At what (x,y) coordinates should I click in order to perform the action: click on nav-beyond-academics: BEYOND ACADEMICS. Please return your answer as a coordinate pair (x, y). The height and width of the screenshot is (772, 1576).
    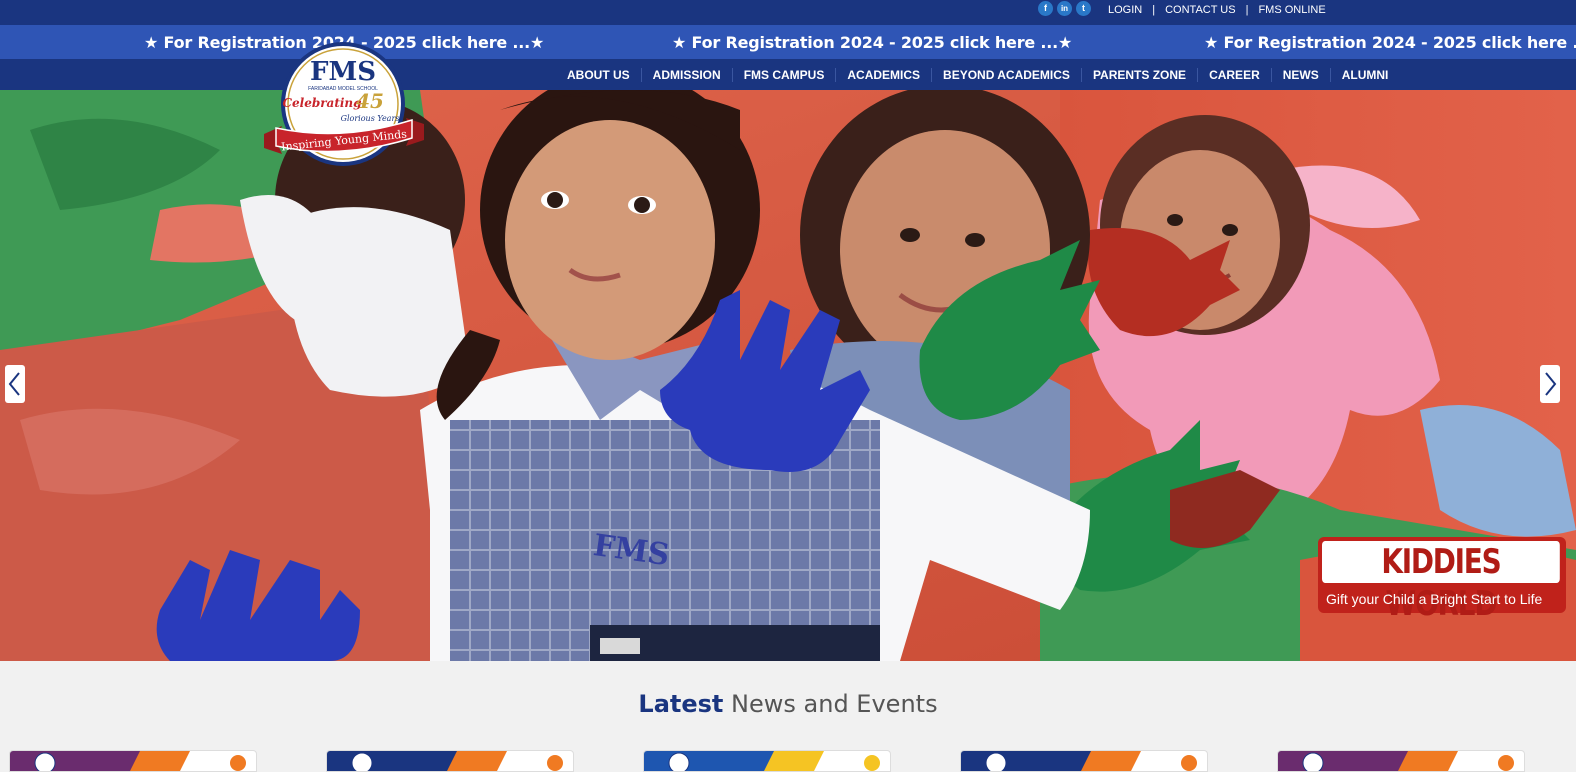
    Looking at the image, I should click on (1006, 74).